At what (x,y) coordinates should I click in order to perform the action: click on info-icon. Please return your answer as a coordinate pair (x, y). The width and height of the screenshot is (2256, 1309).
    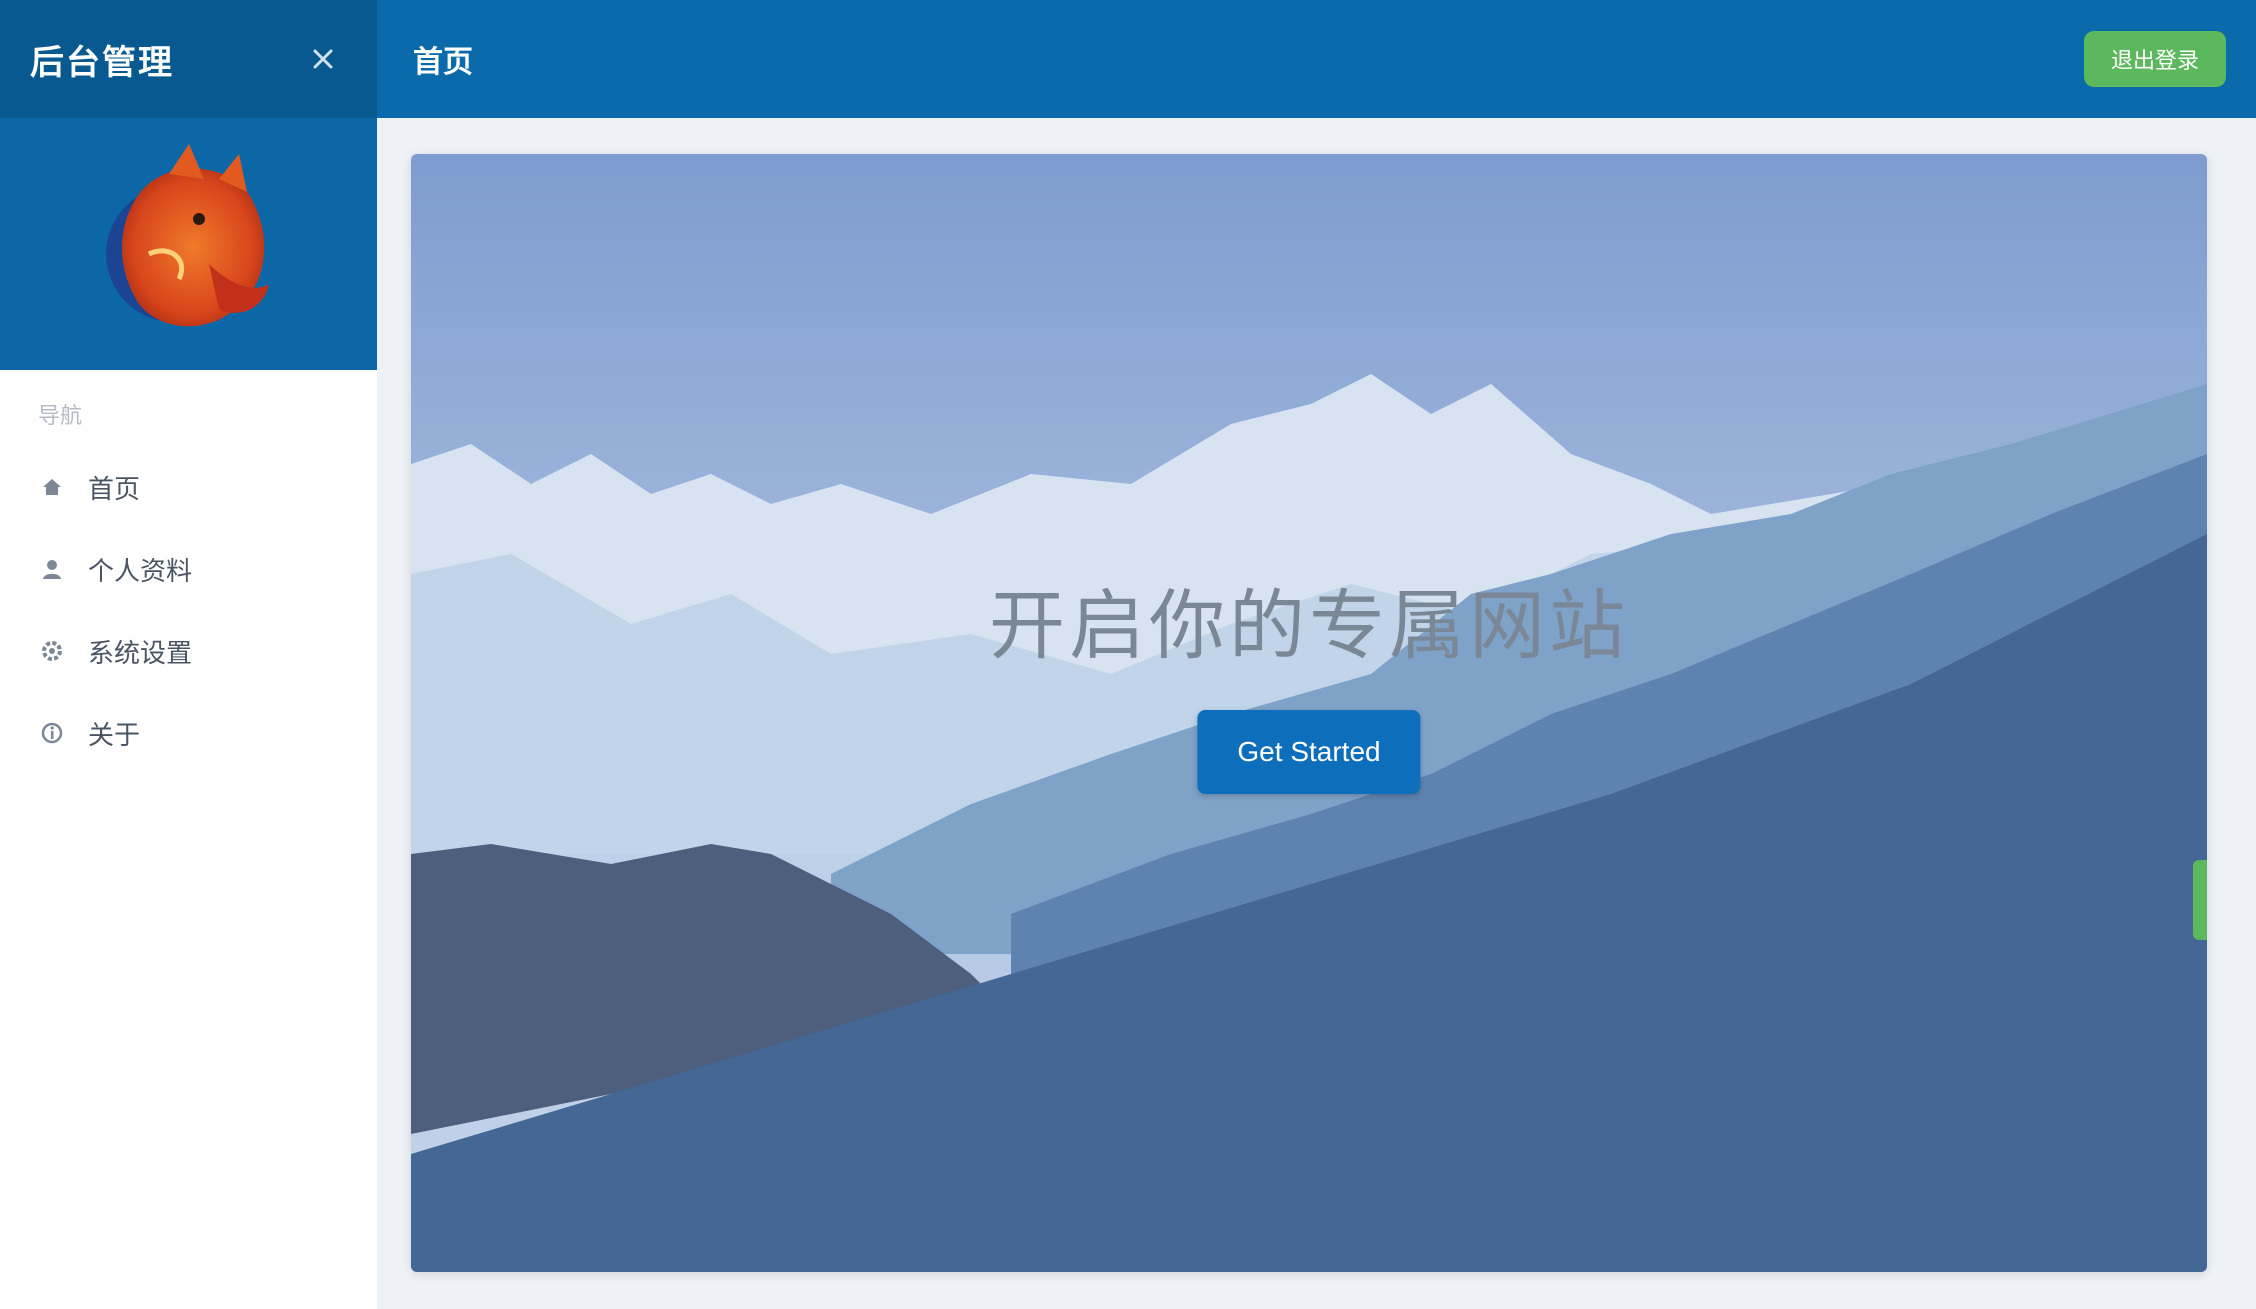
    Looking at the image, I should click on (52, 733).